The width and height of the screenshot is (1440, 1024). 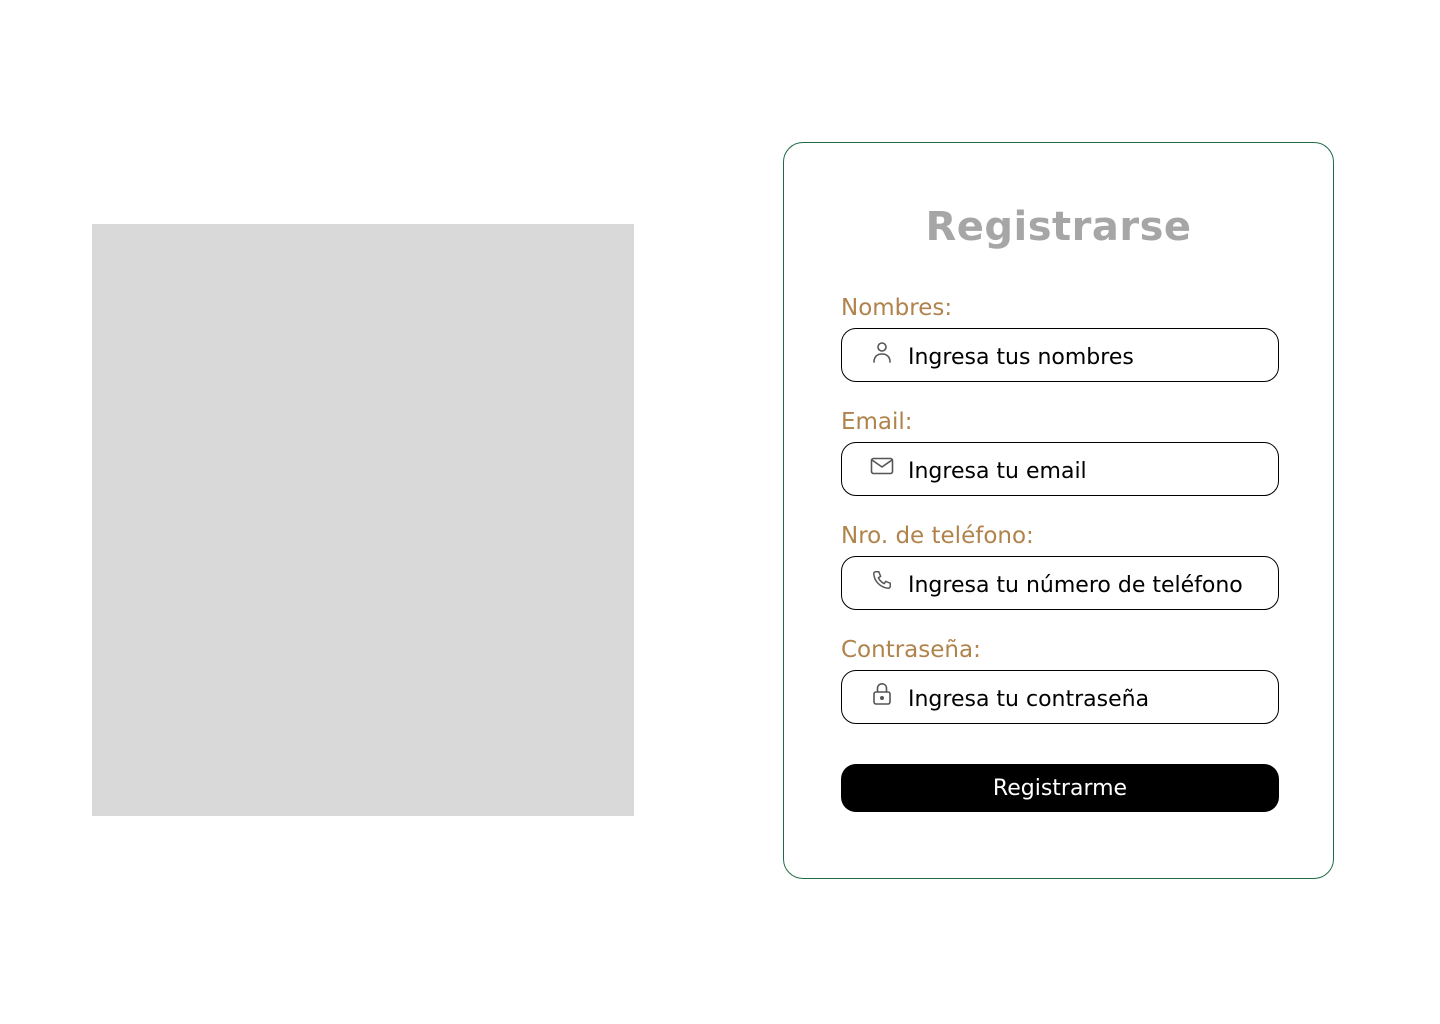 I want to click on phone-icon, so click(x=882, y=580).